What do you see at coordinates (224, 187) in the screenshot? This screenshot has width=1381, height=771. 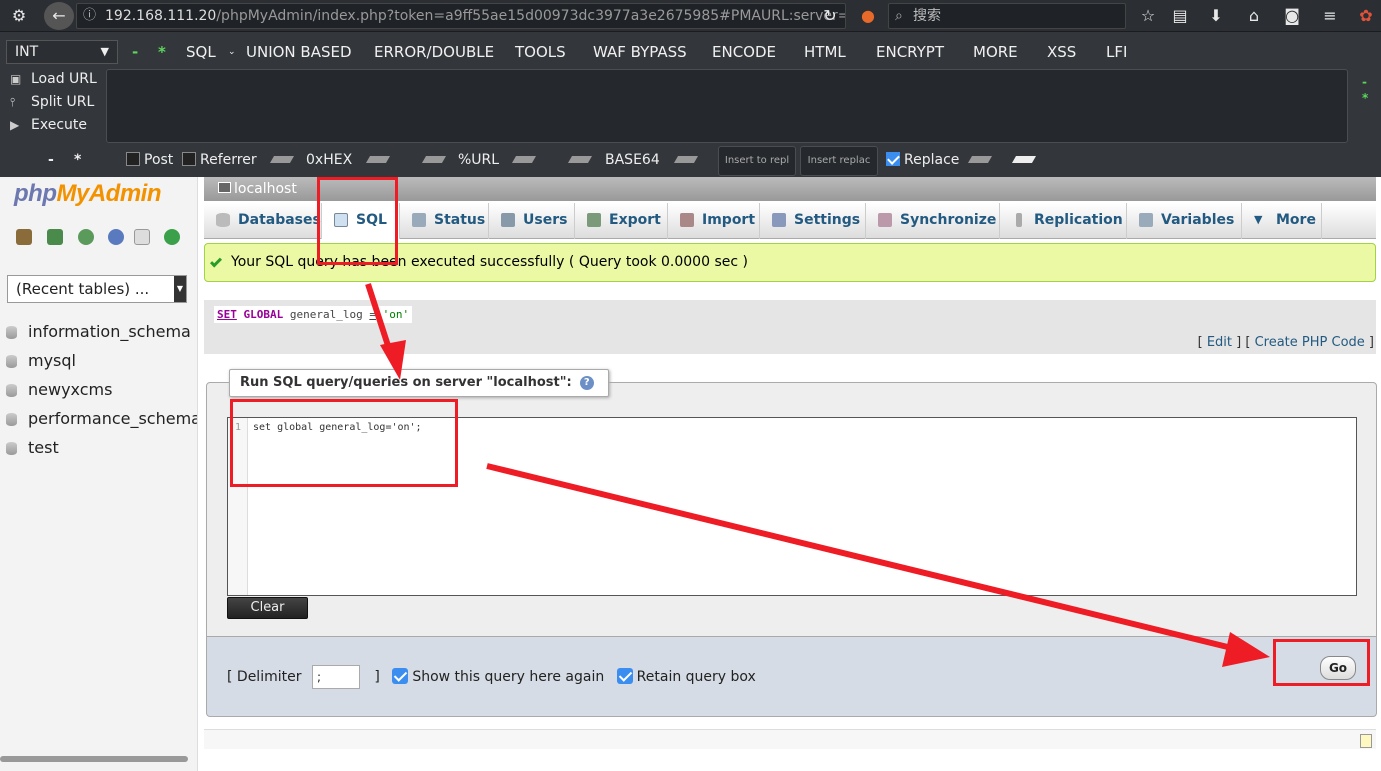 I see `server-icon` at bounding box center [224, 187].